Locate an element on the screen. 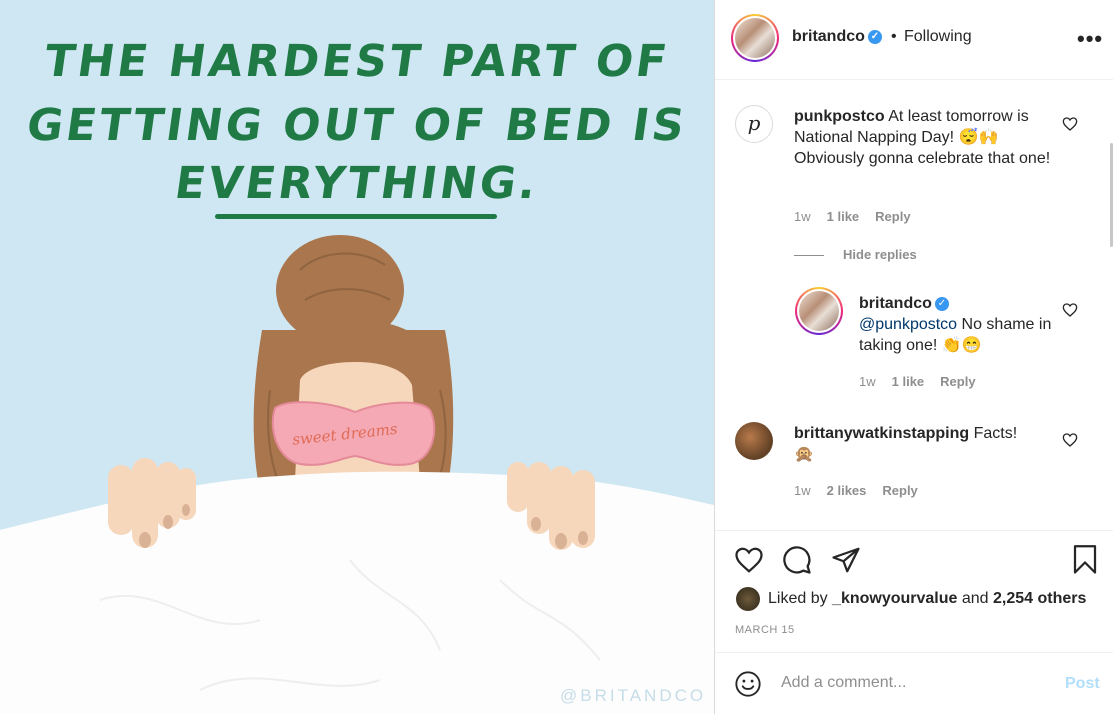  header-username-link: britandco ✓ is located at coordinates (837, 37).